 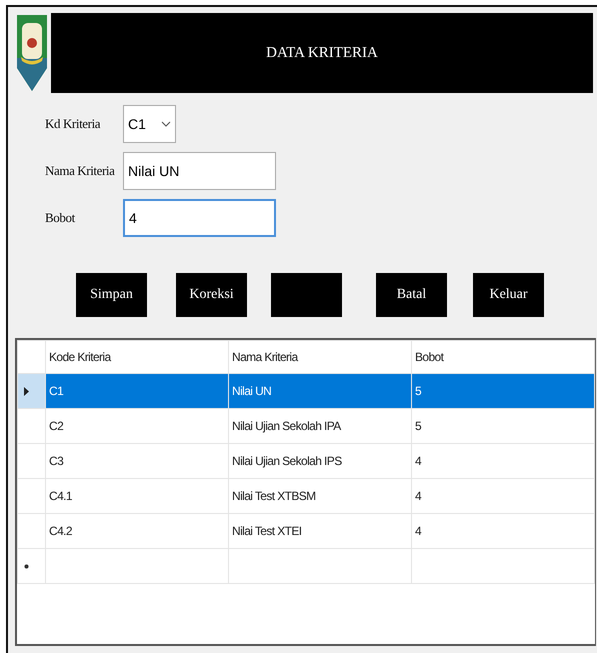 What do you see at coordinates (166, 124) in the screenshot?
I see `caret-icon` at bounding box center [166, 124].